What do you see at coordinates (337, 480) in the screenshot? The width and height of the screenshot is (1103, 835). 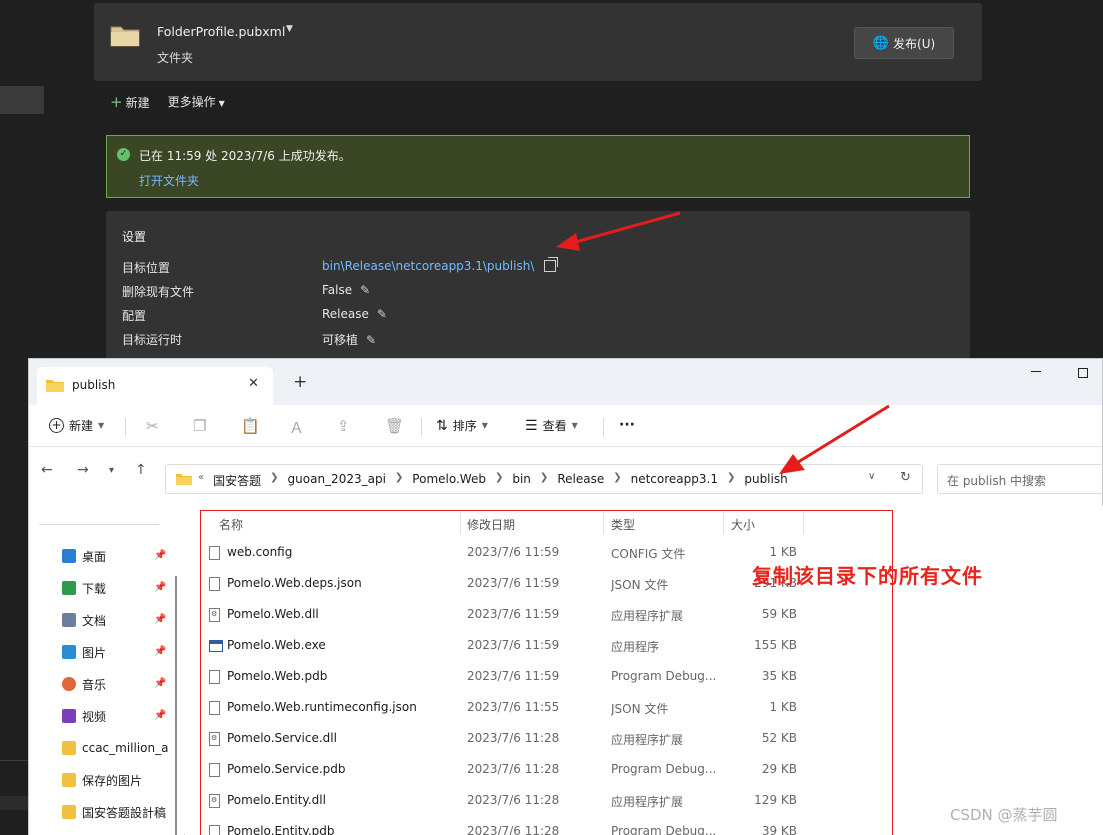 I see `breadcrumb-item: guoan_2023_api` at bounding box center [337, 480].